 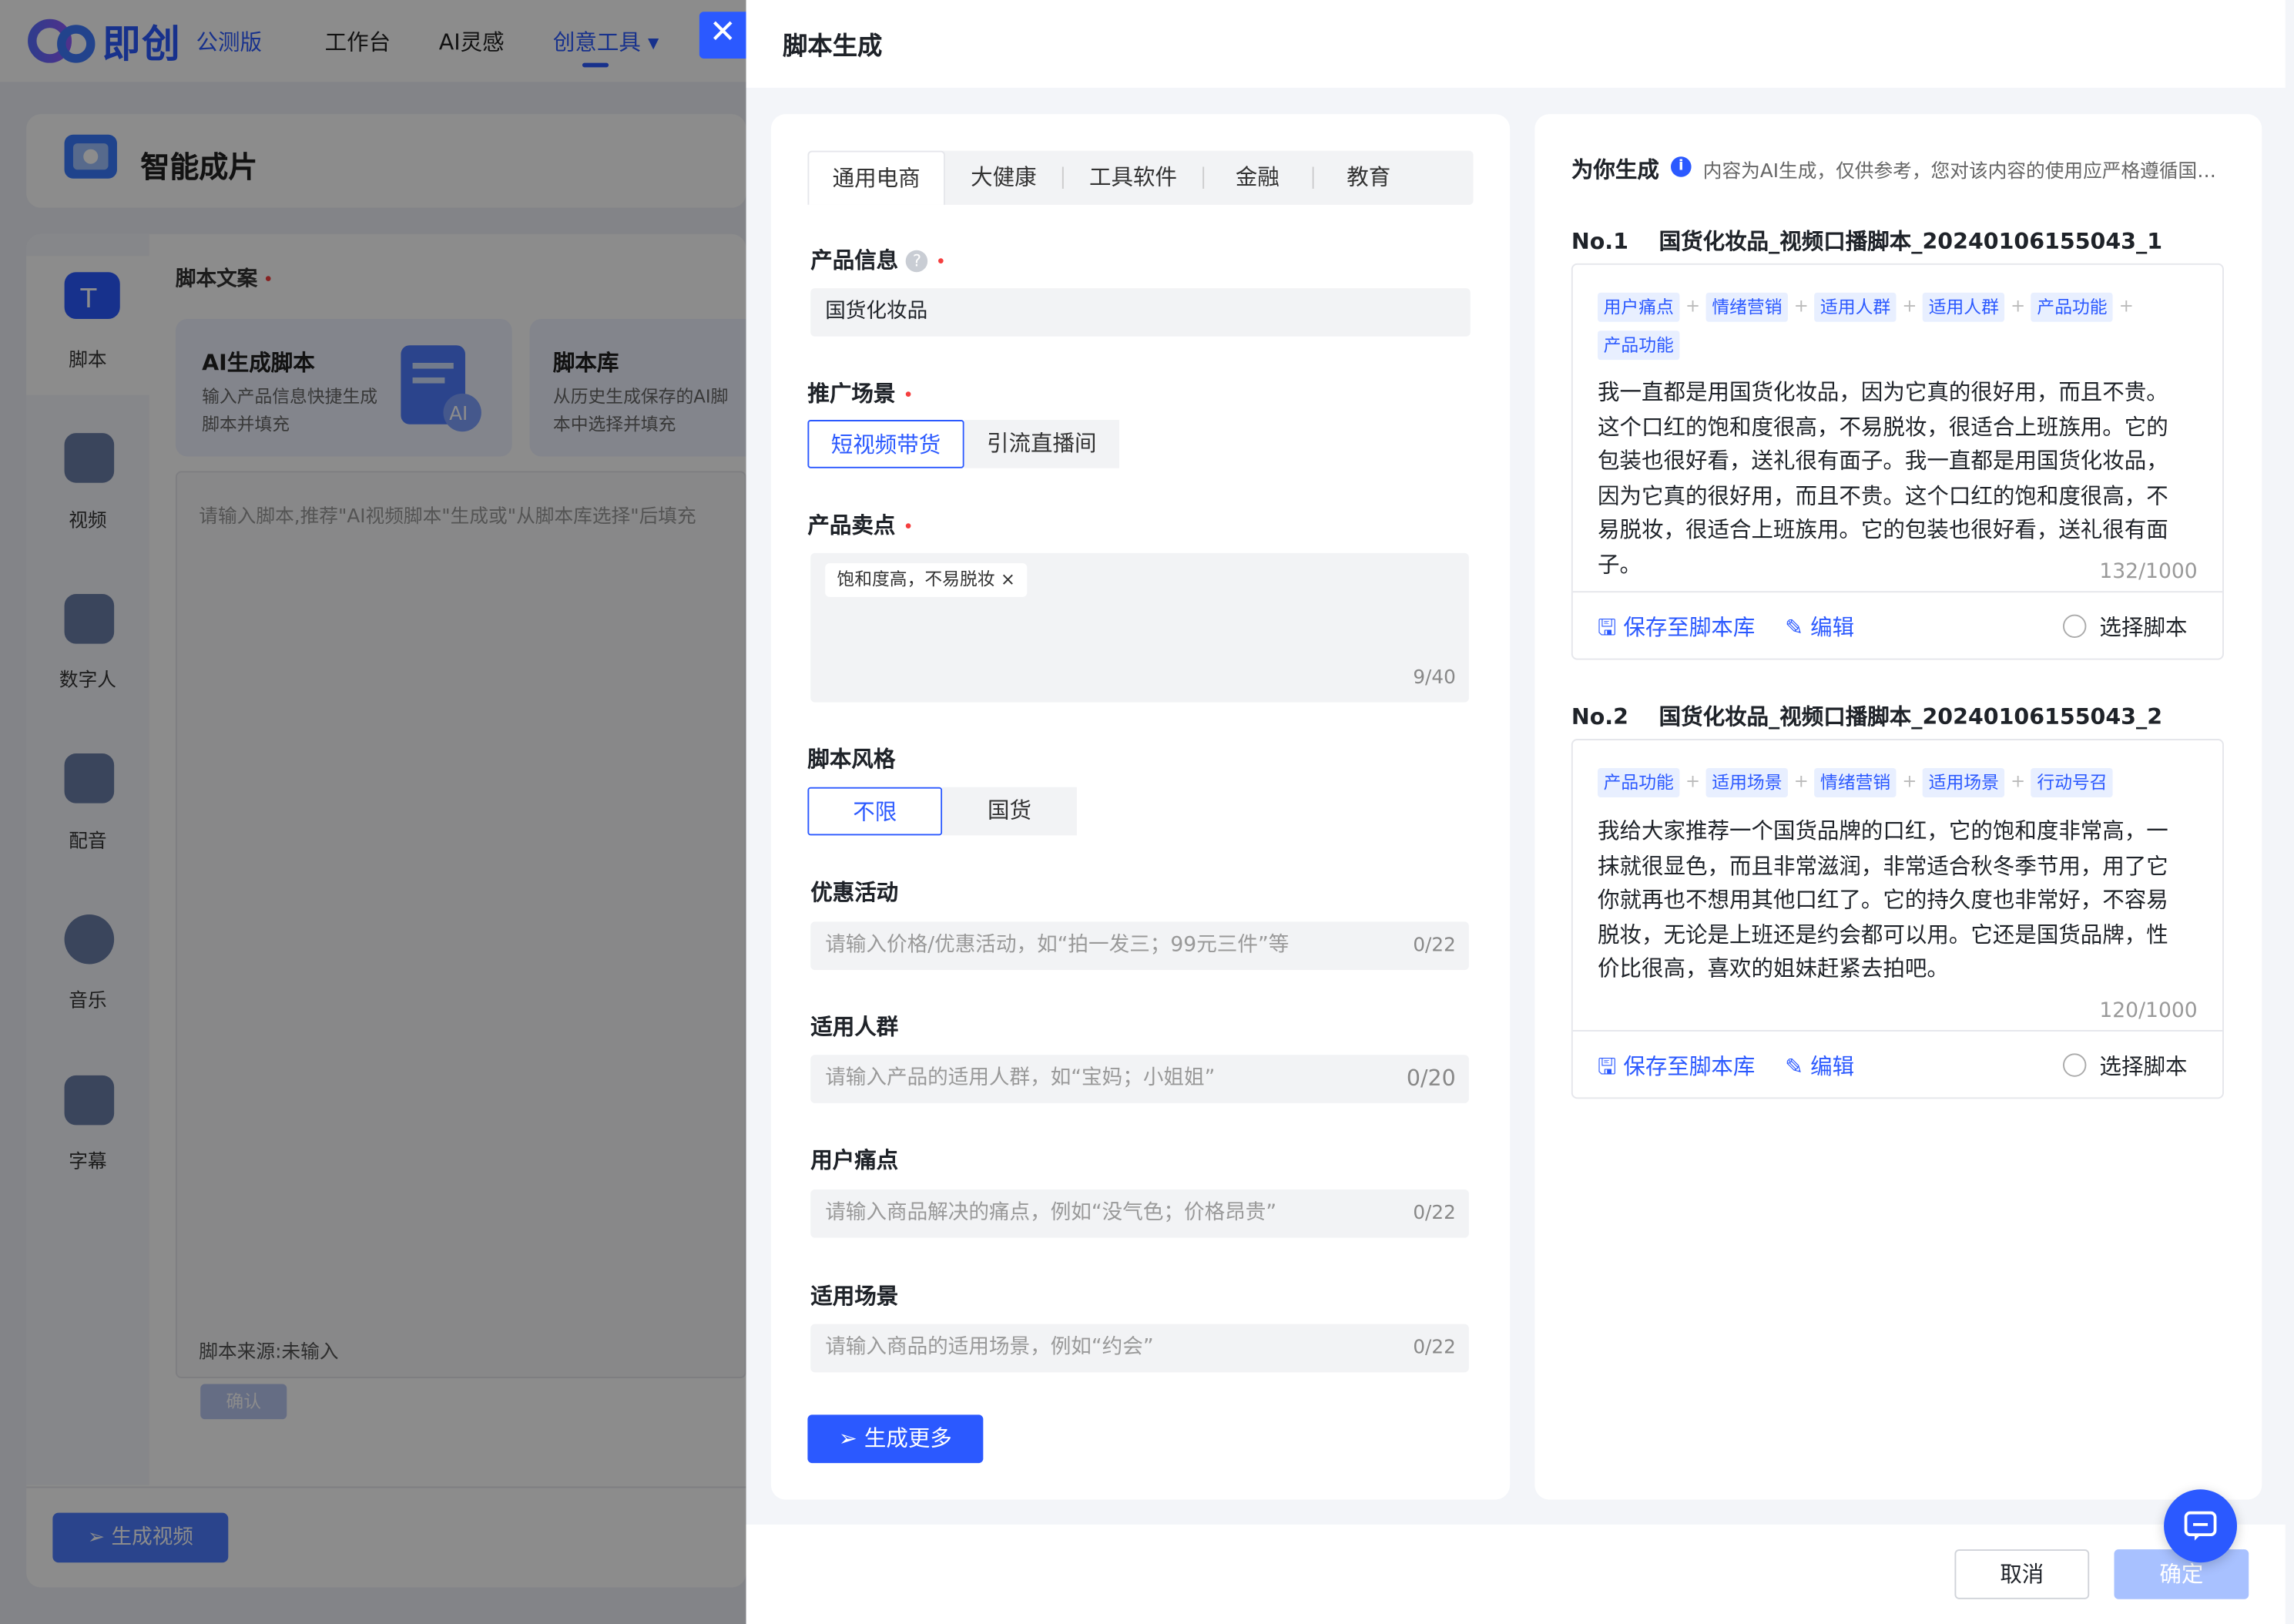 I want to click on chat-support-button, so click(x=2201, y=1526).